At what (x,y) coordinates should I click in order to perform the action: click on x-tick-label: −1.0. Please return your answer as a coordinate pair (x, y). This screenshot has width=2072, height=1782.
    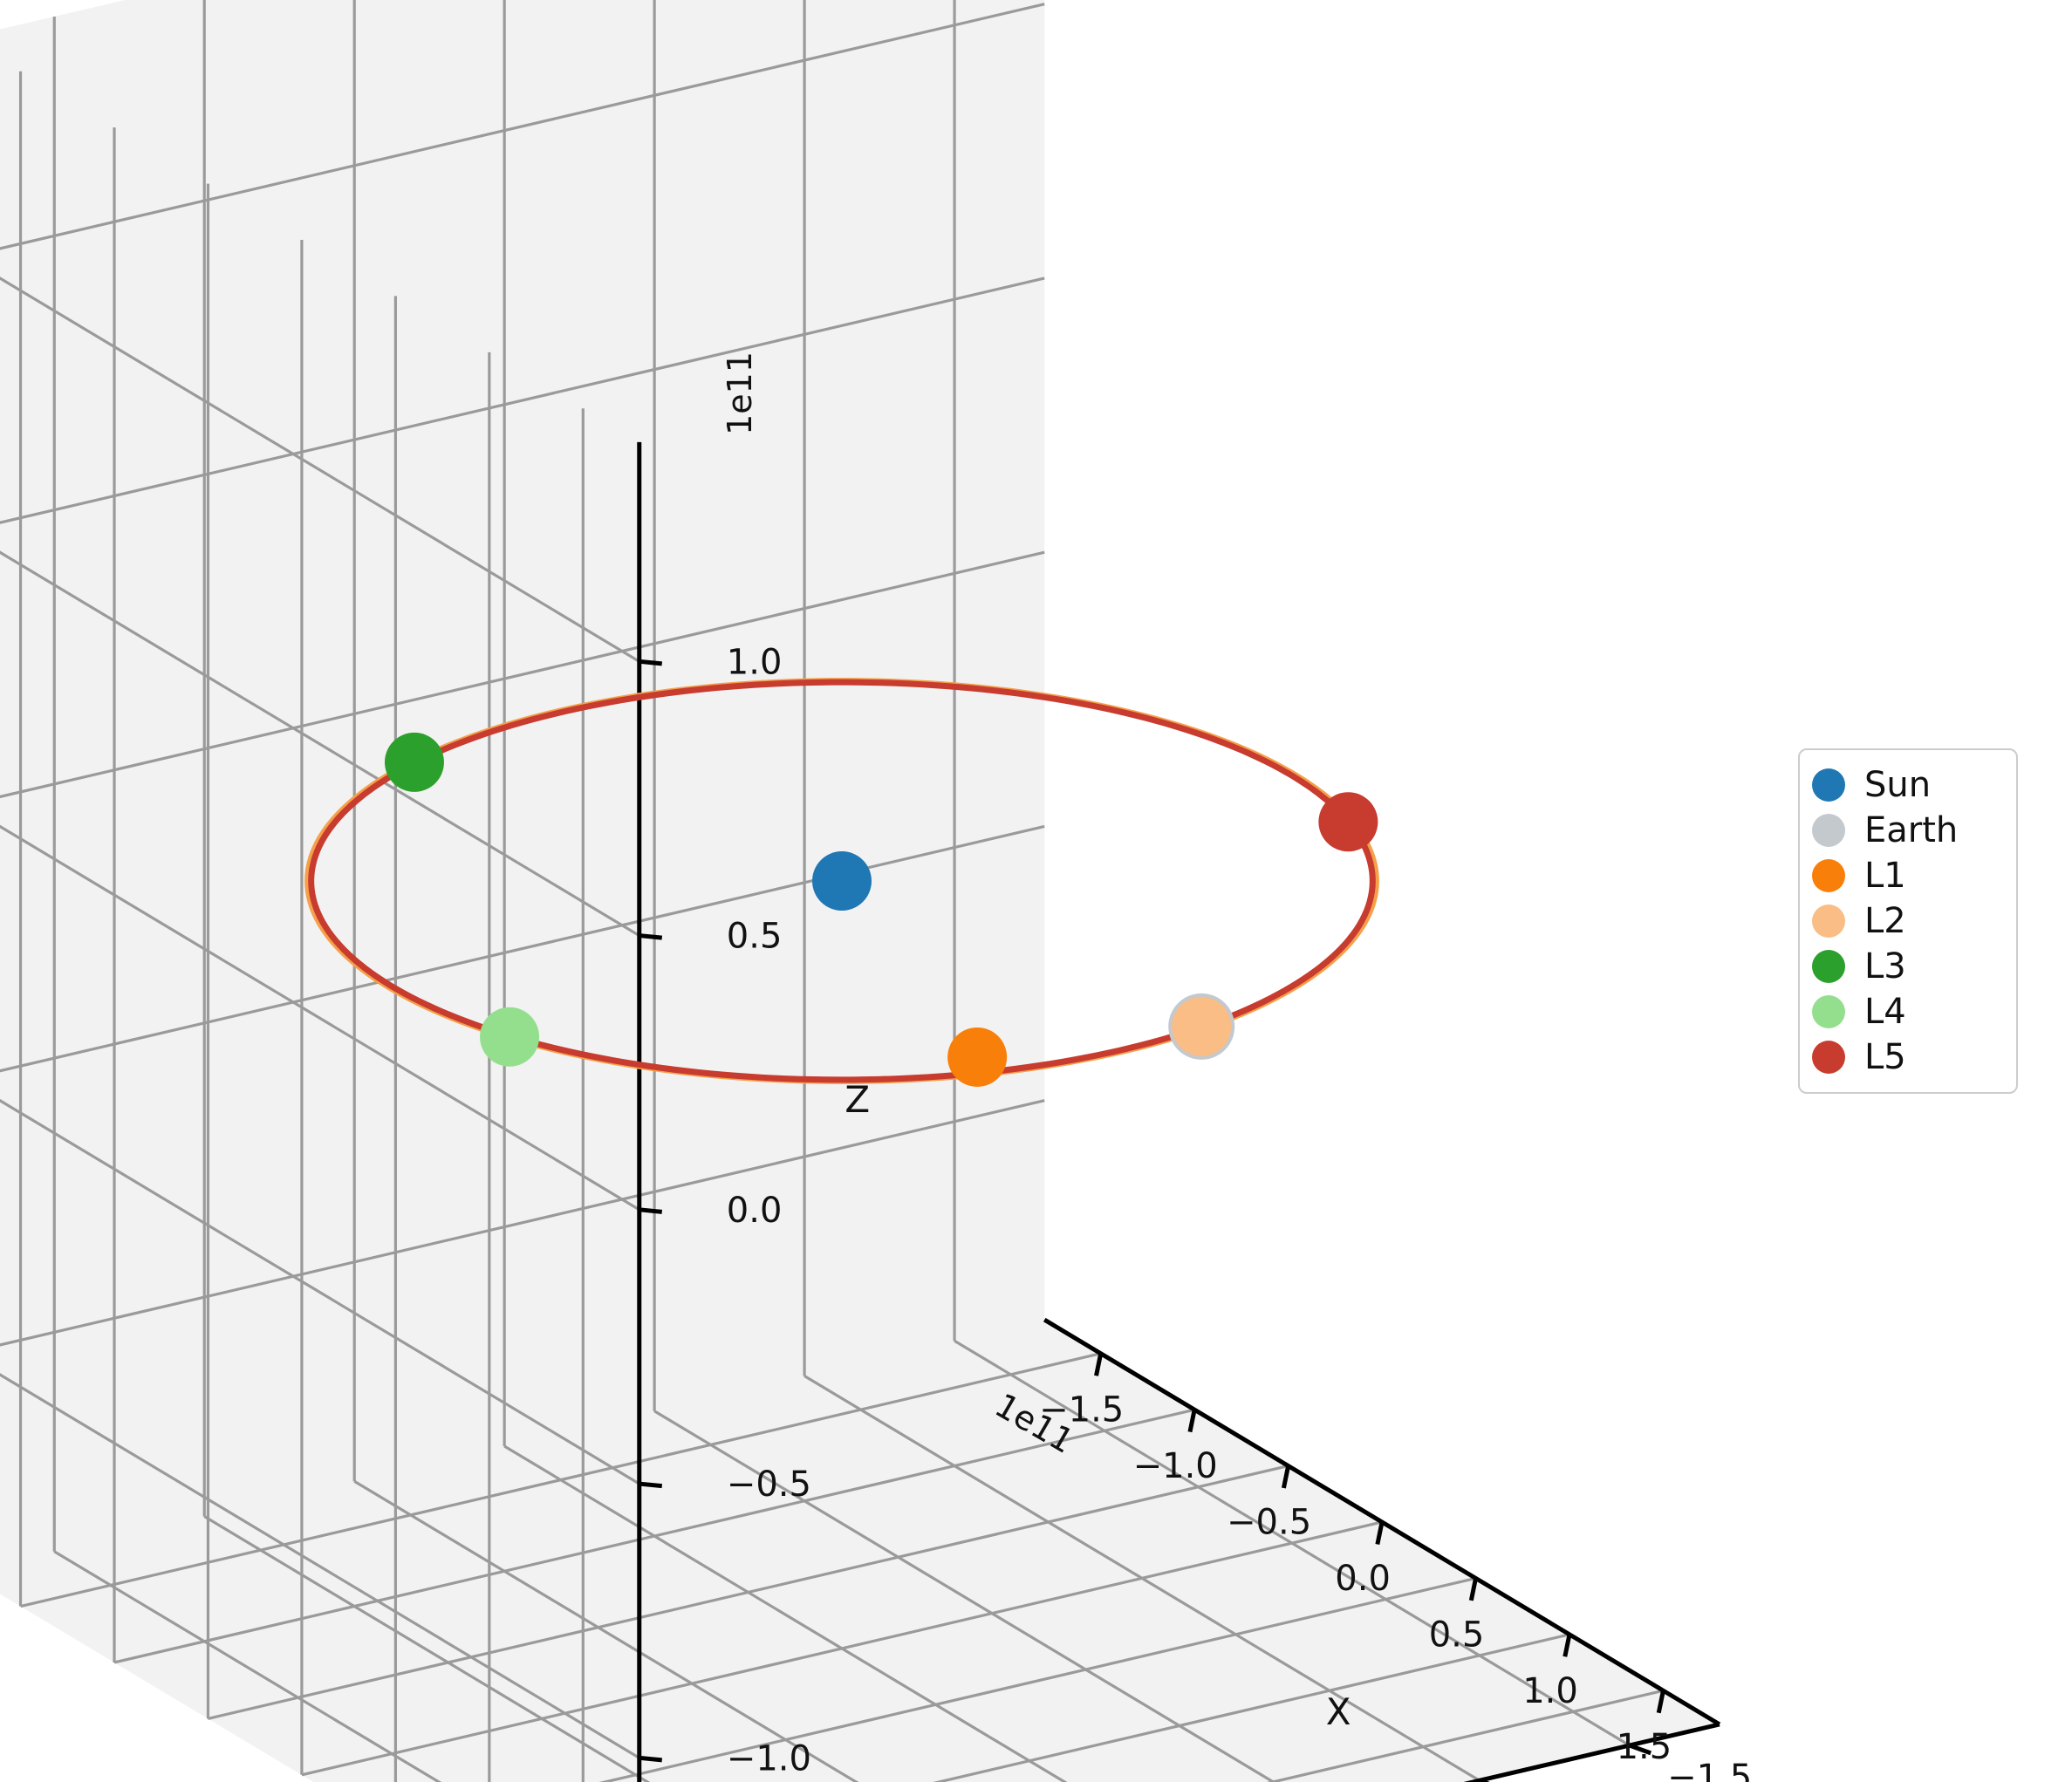
    Looking at the image, I should click on (1176, 1466).